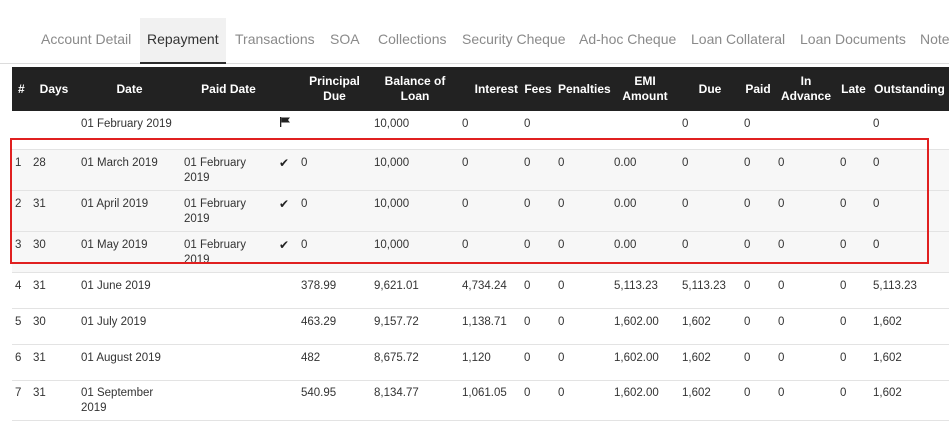  Describe the element at coordinates (415, 362) in the screenshot. I see `cell-balance: 8,675.72` at that location.